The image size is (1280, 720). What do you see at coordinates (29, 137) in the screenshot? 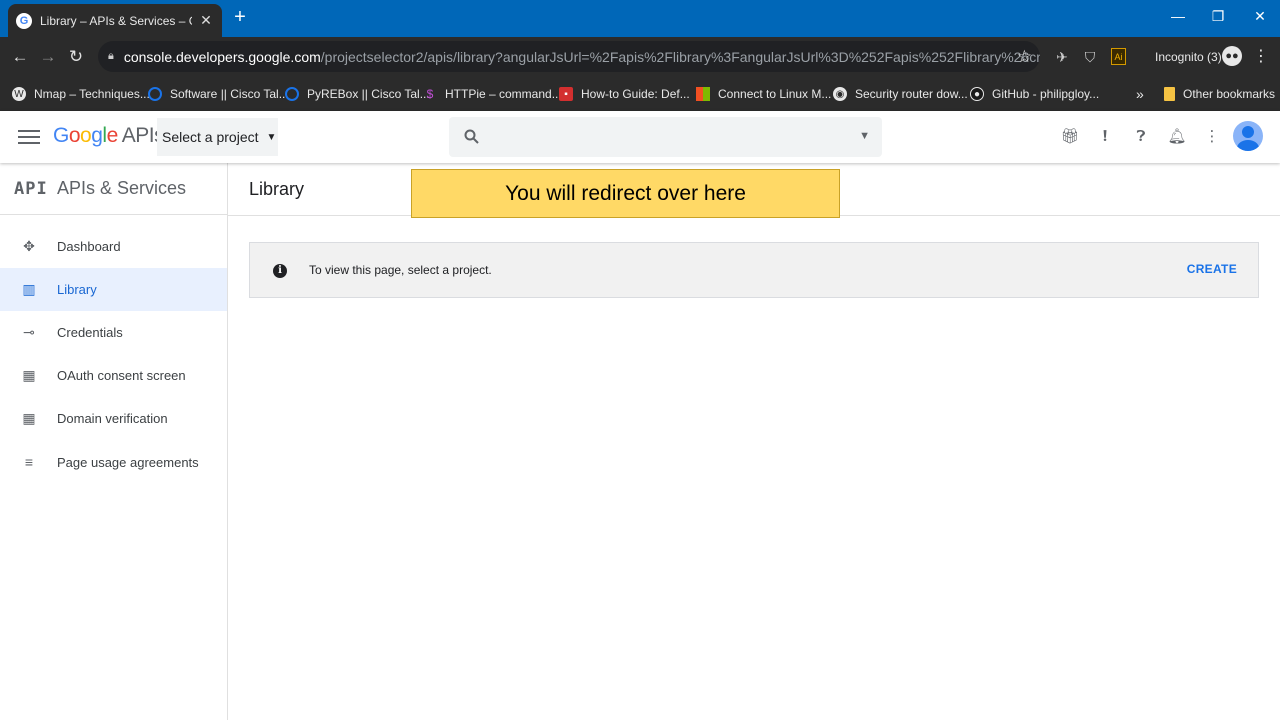
I see `hamburger-menu-icon` at bounding box center [29, 137].